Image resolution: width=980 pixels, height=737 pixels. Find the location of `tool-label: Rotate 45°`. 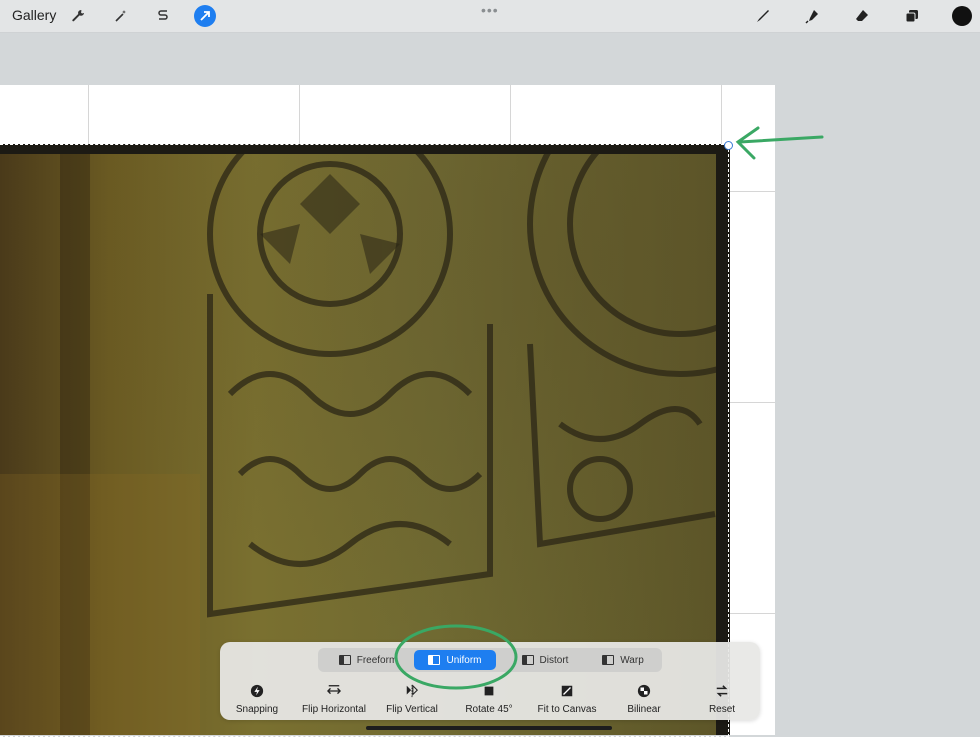

tool-label: Rotate 45° is located at coordinates (489, 709).